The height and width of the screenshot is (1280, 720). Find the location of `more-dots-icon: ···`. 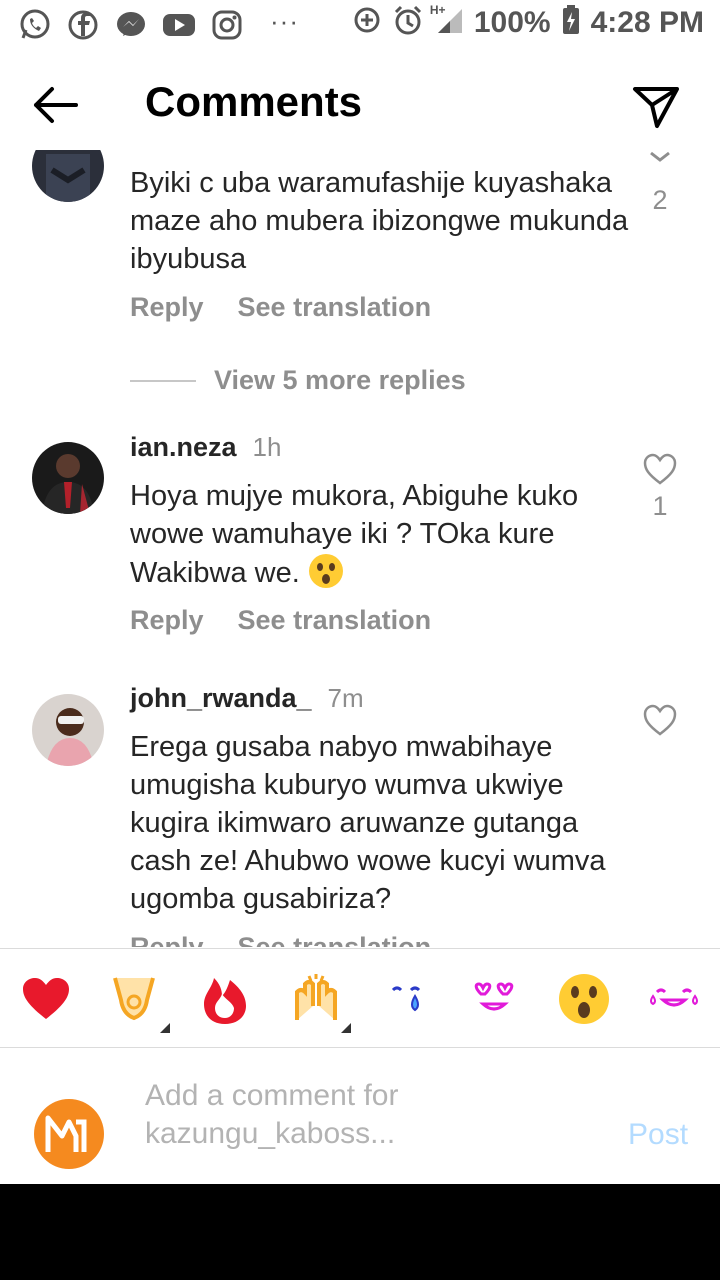

more-dots-icon: ··· is located at coordinates (284, 21).